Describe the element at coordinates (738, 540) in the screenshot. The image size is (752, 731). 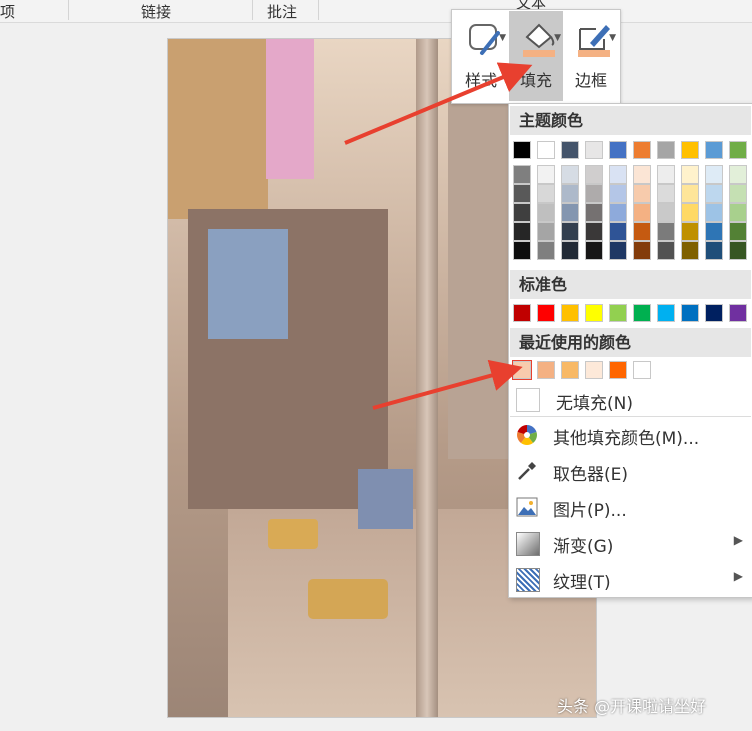
I see `submenu-arrow-icon: ▶` at that location.